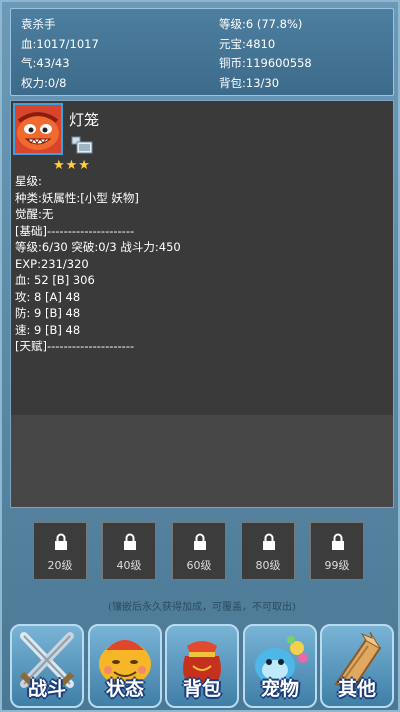 The width and height of the screenshot is (400, 712). What do you see at coordinates (75, 230) in the screenshot?
I see `basic-section-header: [基础]---------------------` at bounding box center [75, 230].